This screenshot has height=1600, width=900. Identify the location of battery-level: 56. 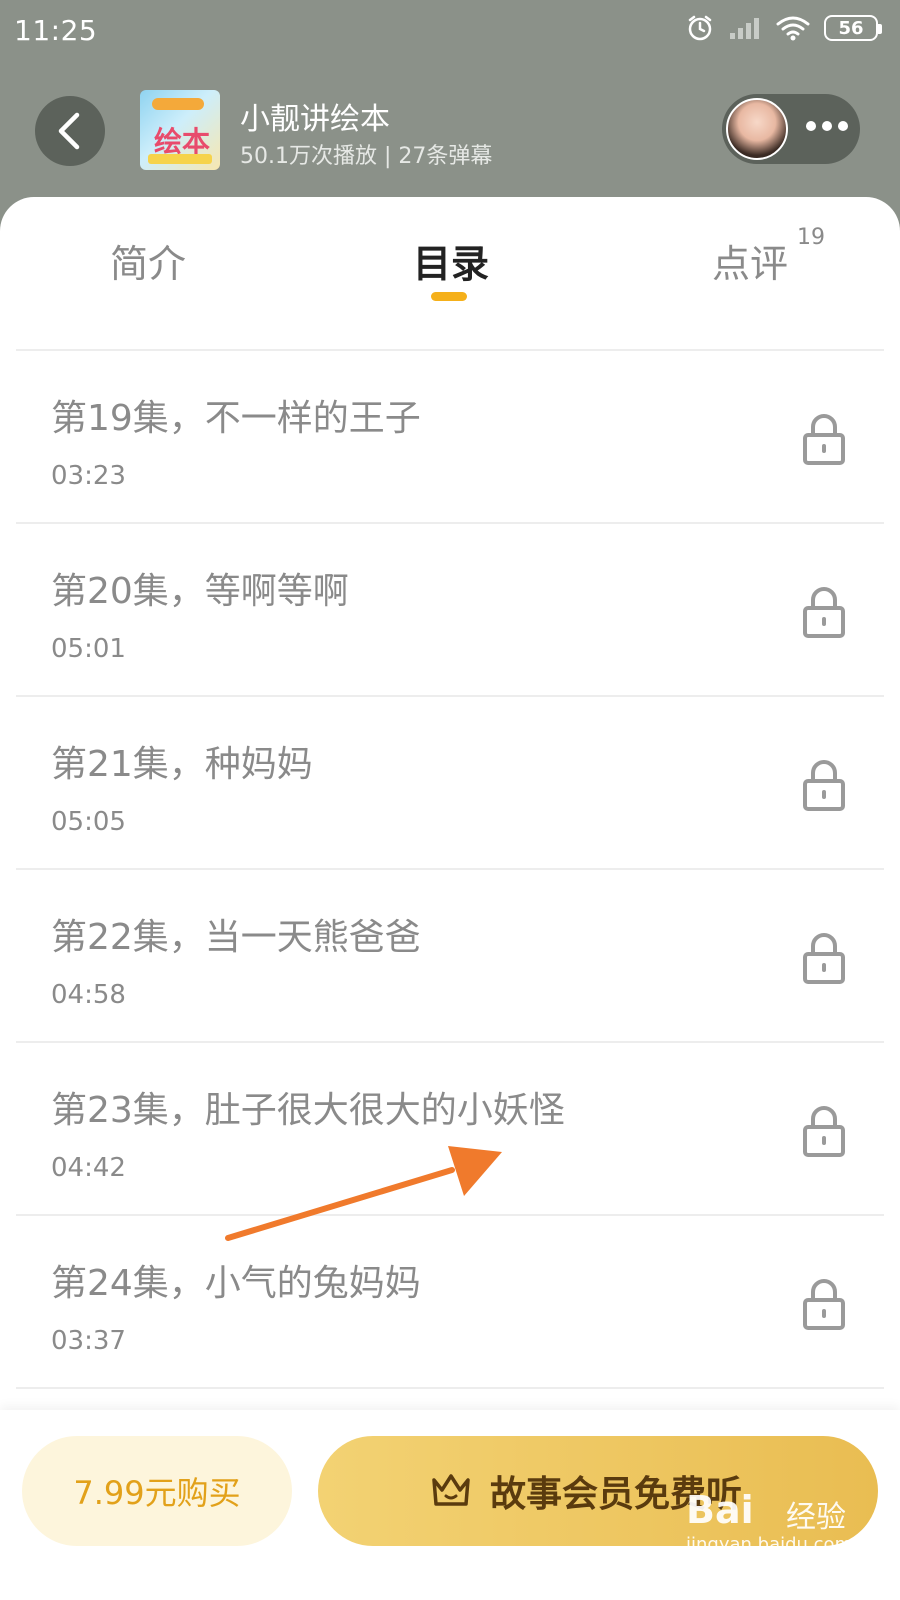
(851, 28).